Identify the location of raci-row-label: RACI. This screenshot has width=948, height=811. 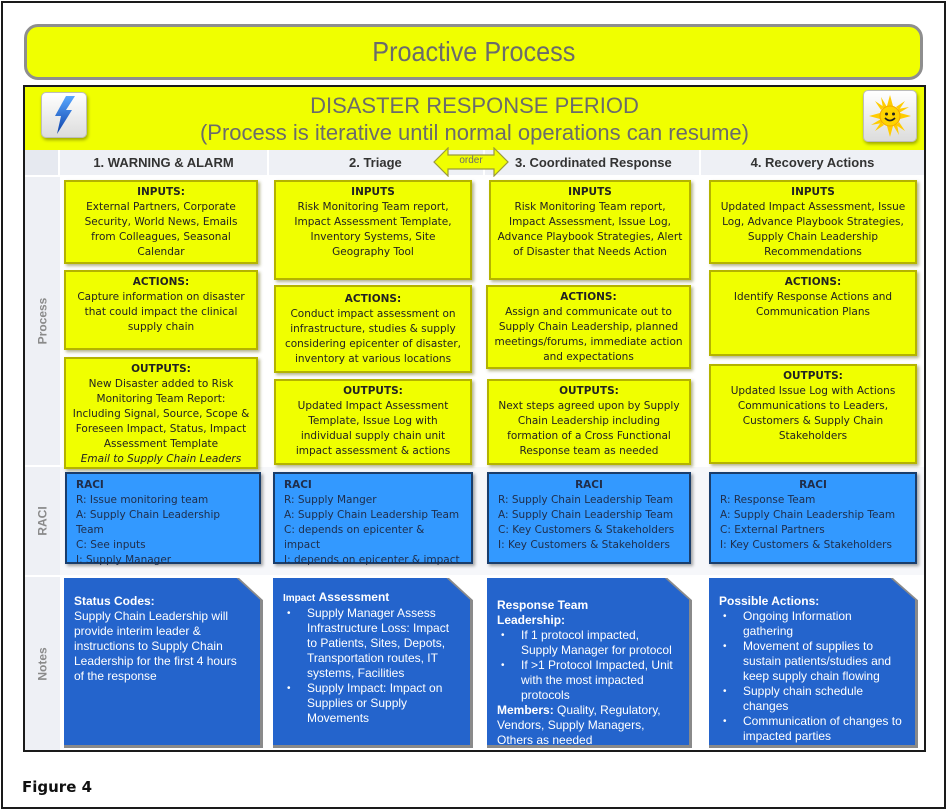
(42, 521).